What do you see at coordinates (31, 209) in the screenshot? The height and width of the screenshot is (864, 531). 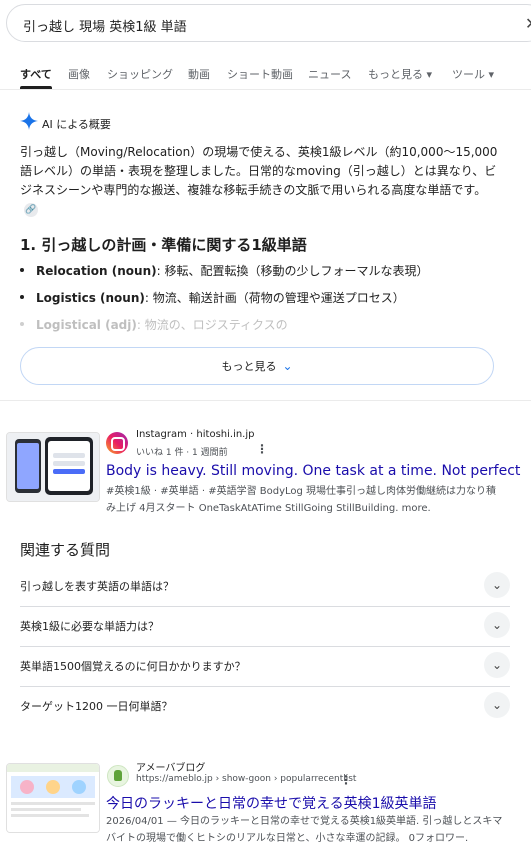 I see `link-icon: 🔗` at bounding box center [31, 209].